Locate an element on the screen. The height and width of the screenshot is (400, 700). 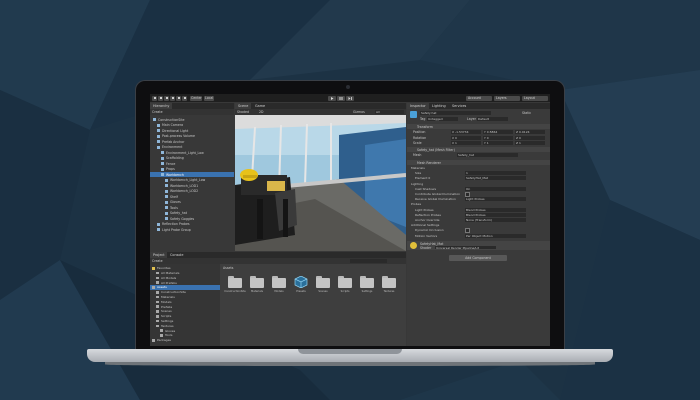
project-tree-item: Packages is located at coordinates (185, 340).